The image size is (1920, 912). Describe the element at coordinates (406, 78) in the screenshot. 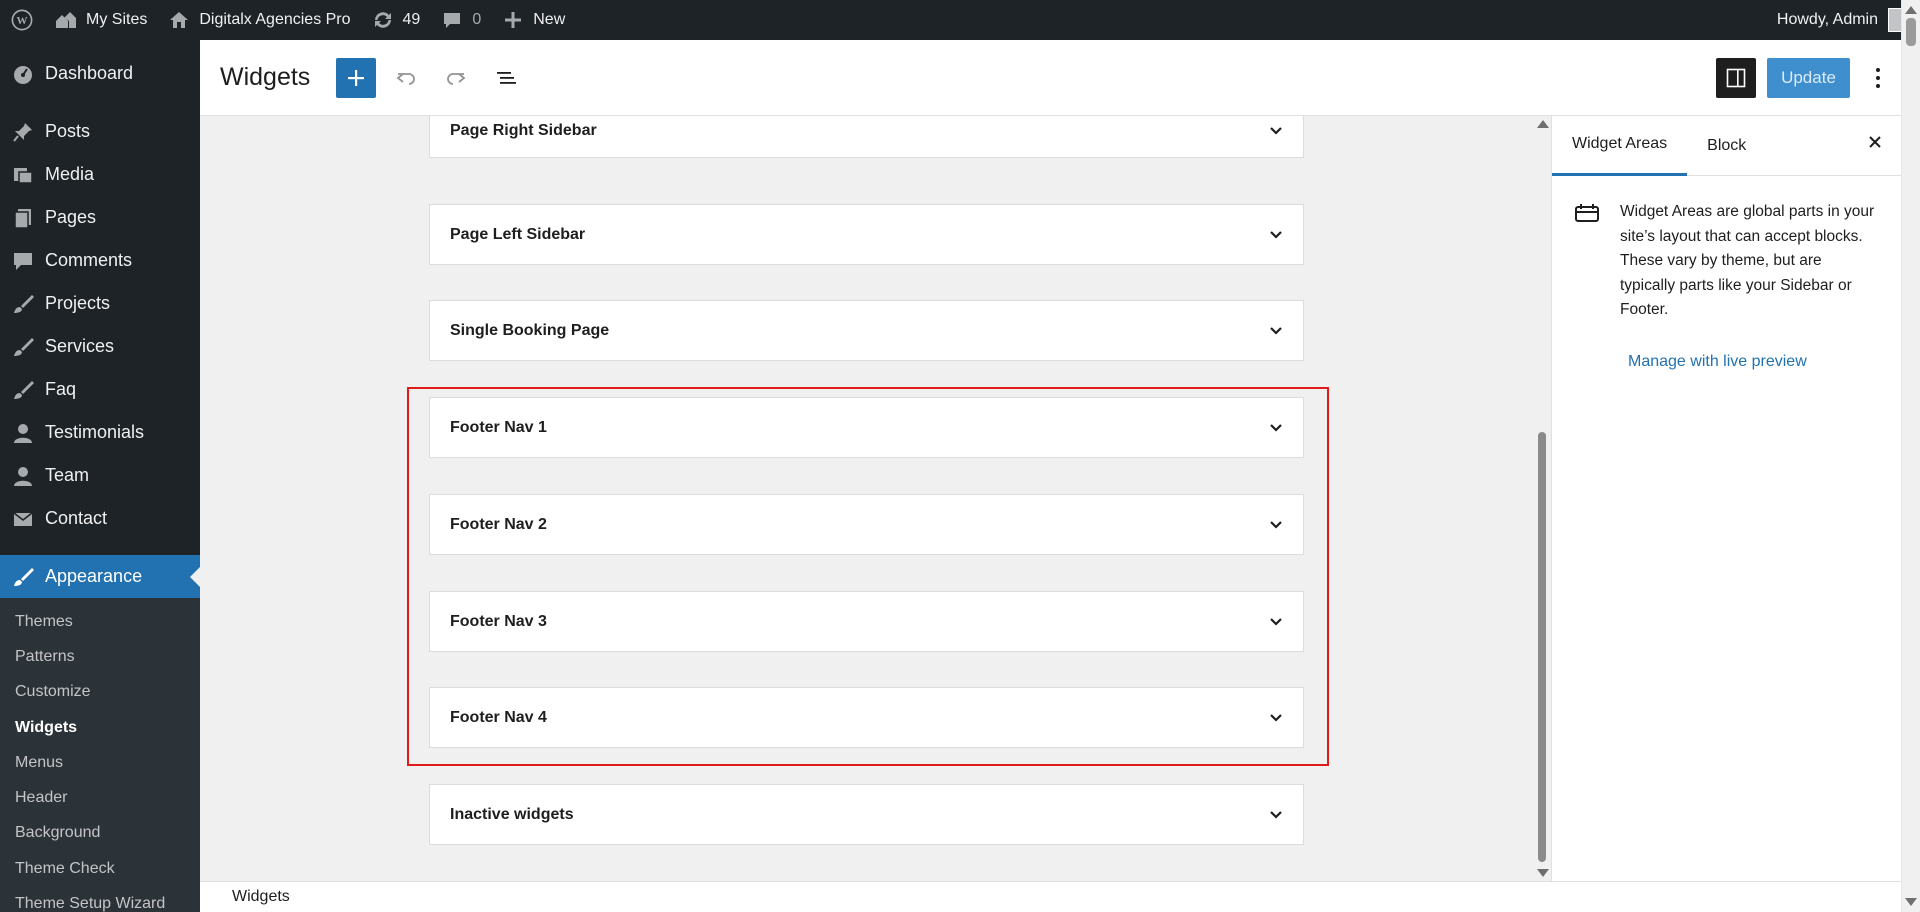

I see `undo-button` at that location.